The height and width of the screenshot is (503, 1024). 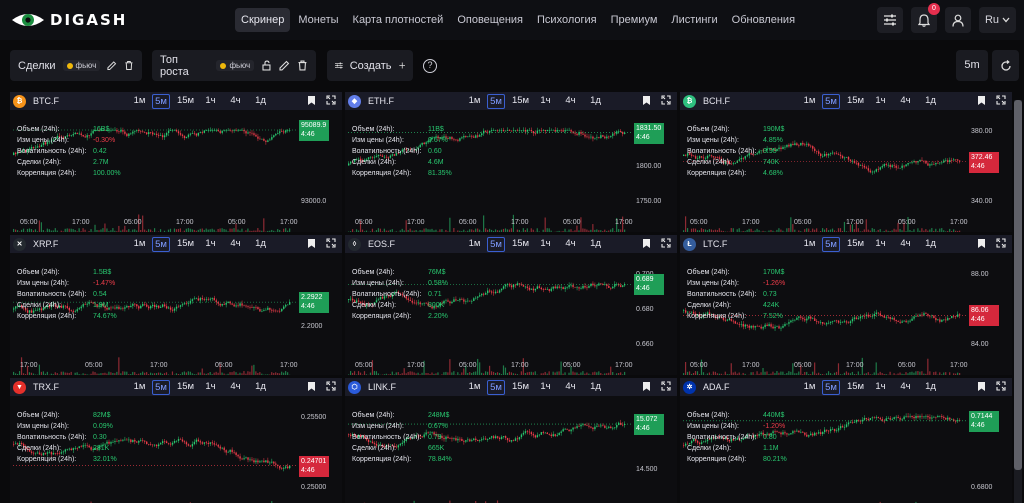 I want to click on symbol-label: BCH.F, so click(x=733, y=101).